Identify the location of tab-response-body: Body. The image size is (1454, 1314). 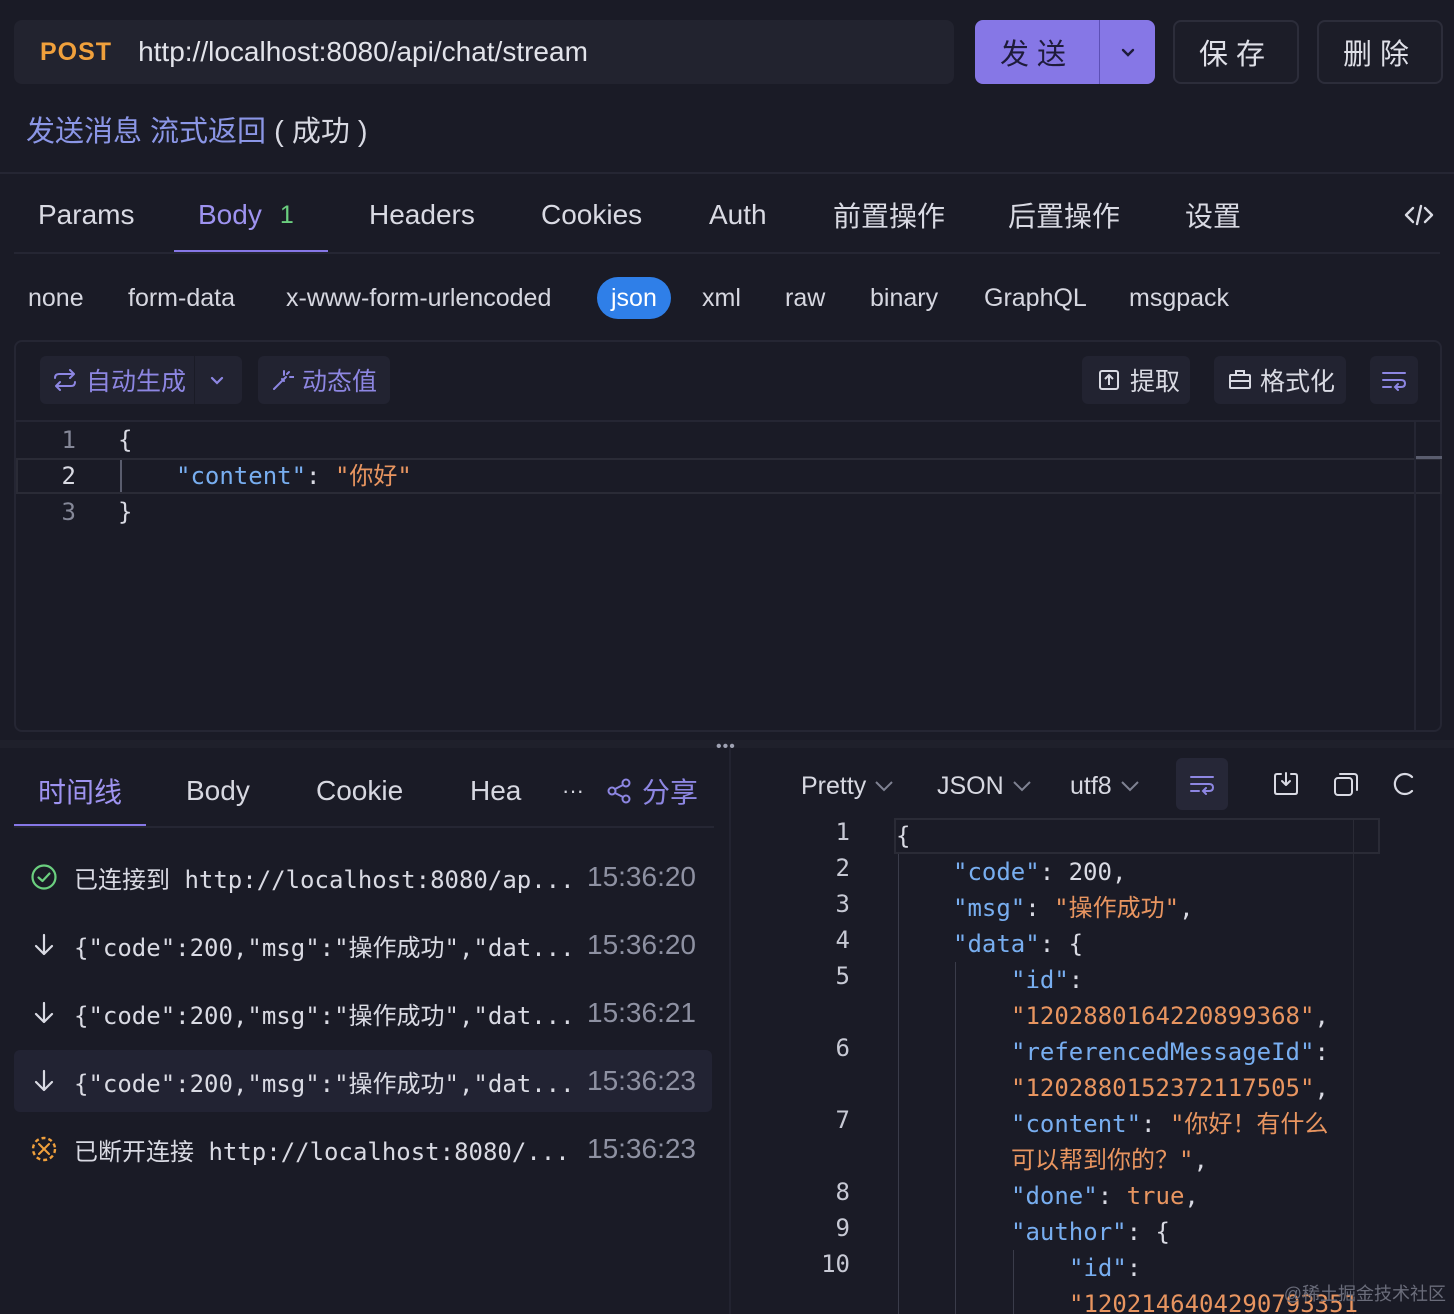
(218, 791).